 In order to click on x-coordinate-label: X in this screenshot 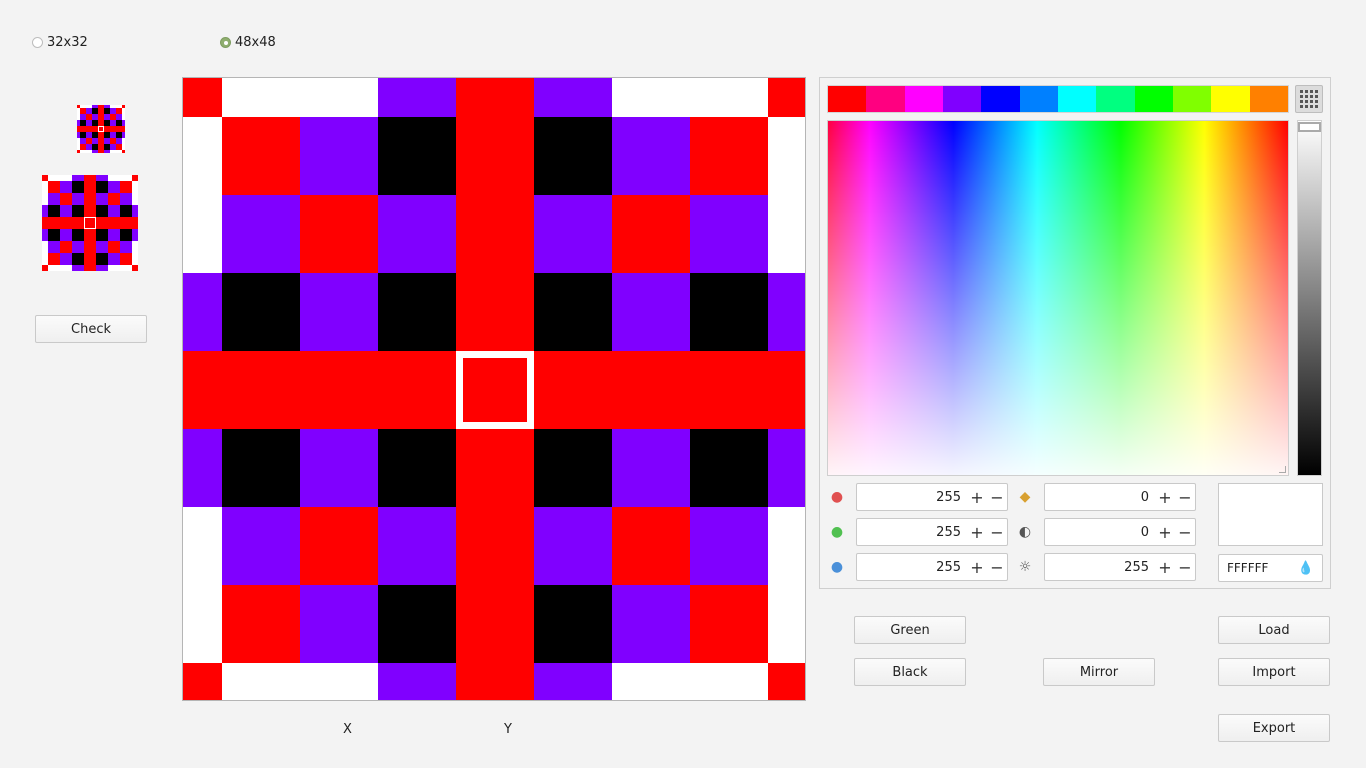, I will do `click(347, 729)`.